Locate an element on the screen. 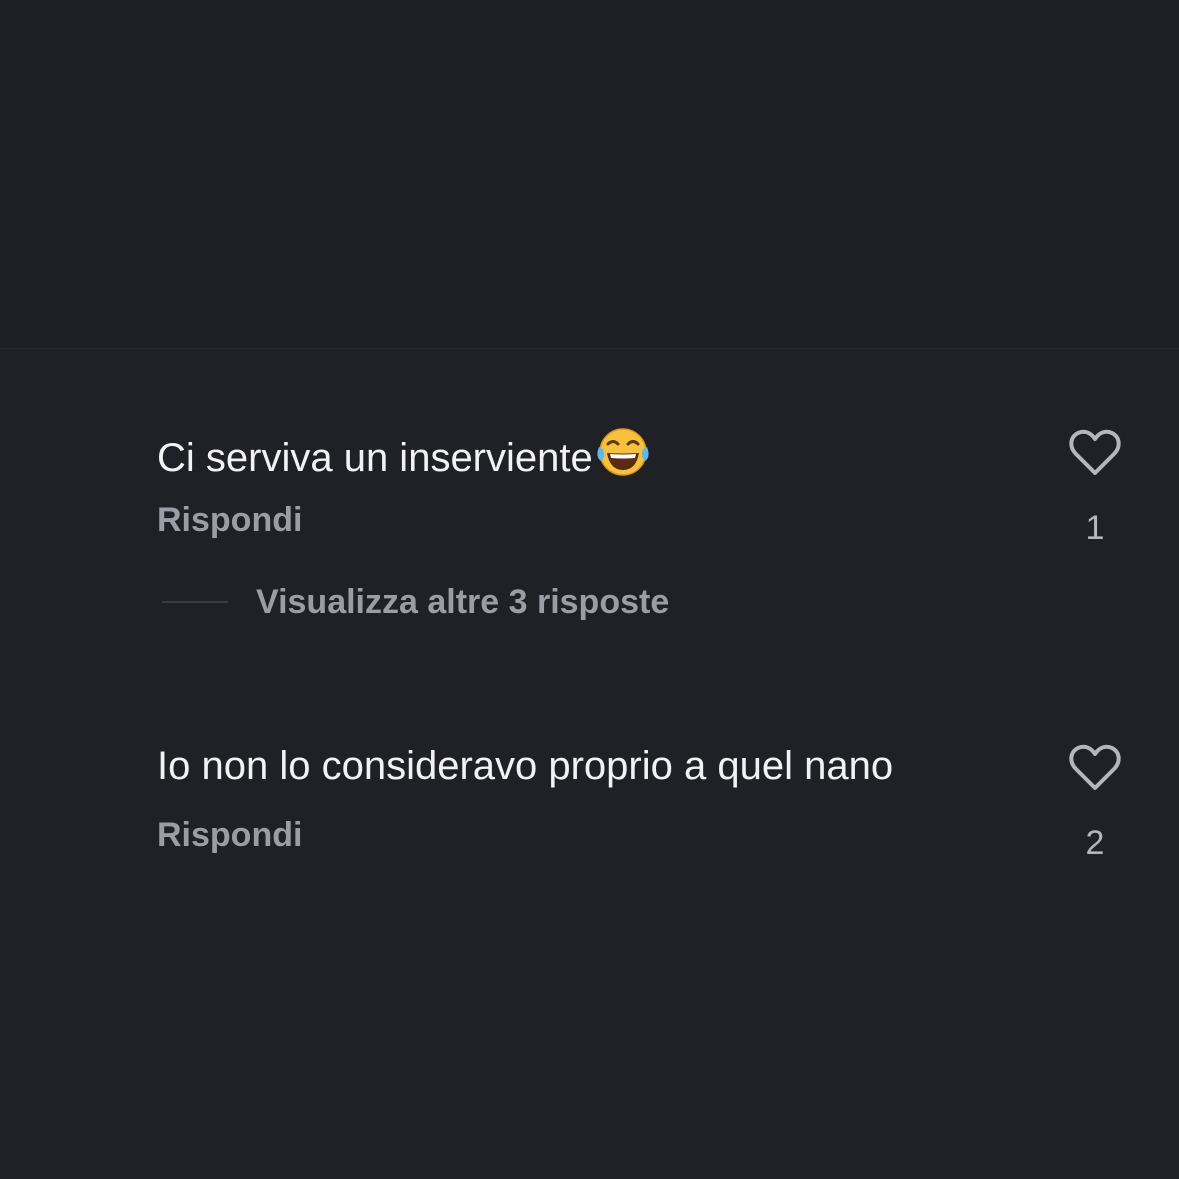  like-count: 2 is located at coordinates (1095, 843).